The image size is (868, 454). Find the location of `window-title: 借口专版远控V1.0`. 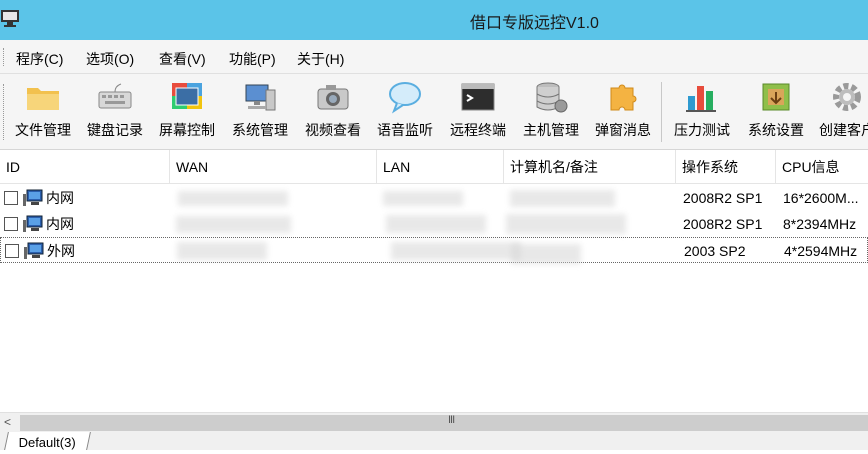

window-title: 借口专版远控V1.0 is located at coordinates (534, 23).